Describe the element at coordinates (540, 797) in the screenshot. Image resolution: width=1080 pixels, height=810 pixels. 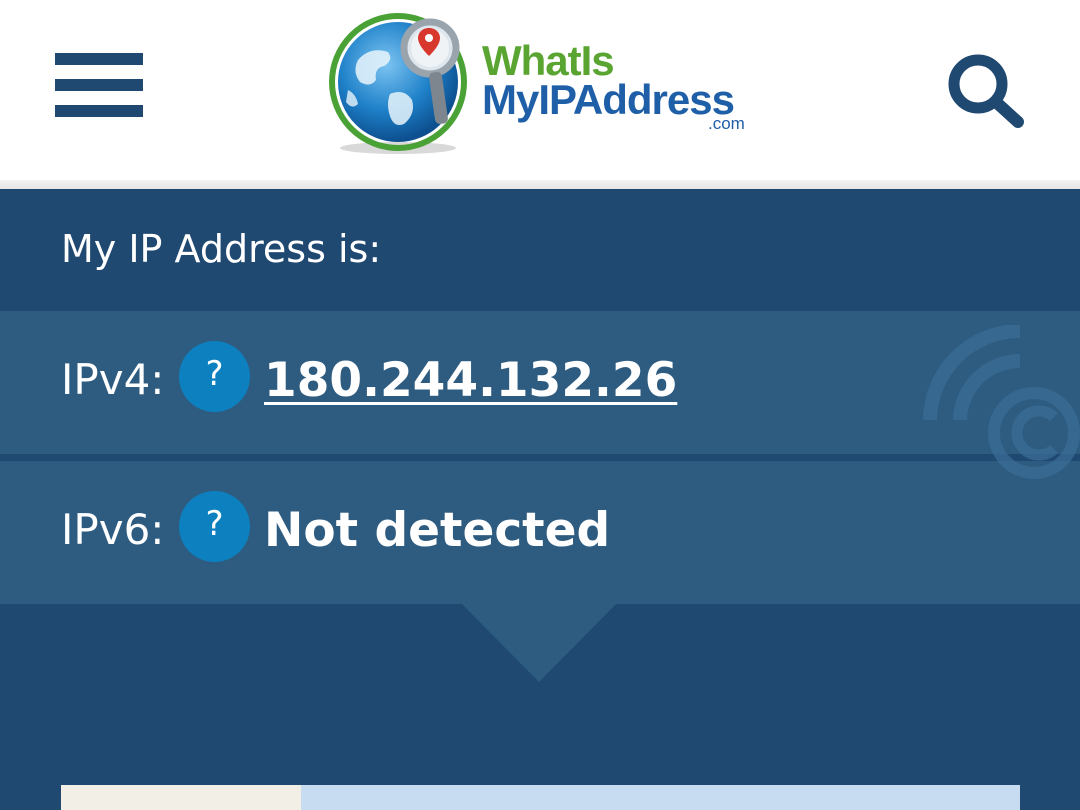
I see `location-map` at that location.